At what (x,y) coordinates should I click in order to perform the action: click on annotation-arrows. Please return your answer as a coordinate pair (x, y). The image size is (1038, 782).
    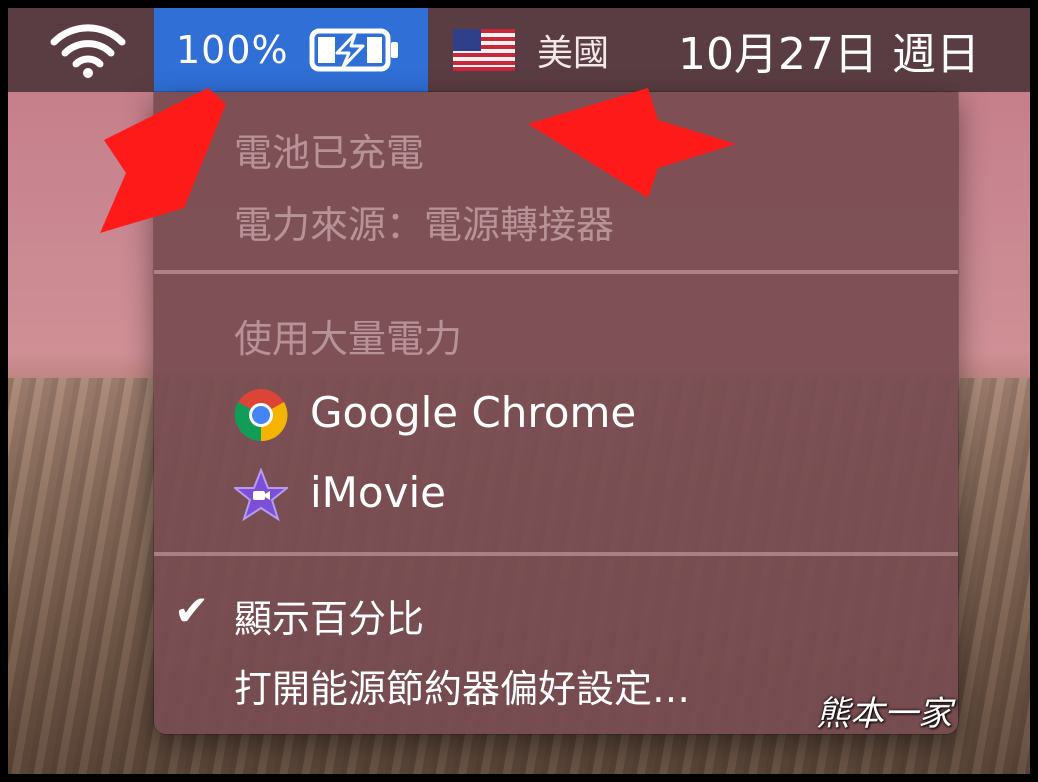
    Looking at the image, I should click on (418, 160).